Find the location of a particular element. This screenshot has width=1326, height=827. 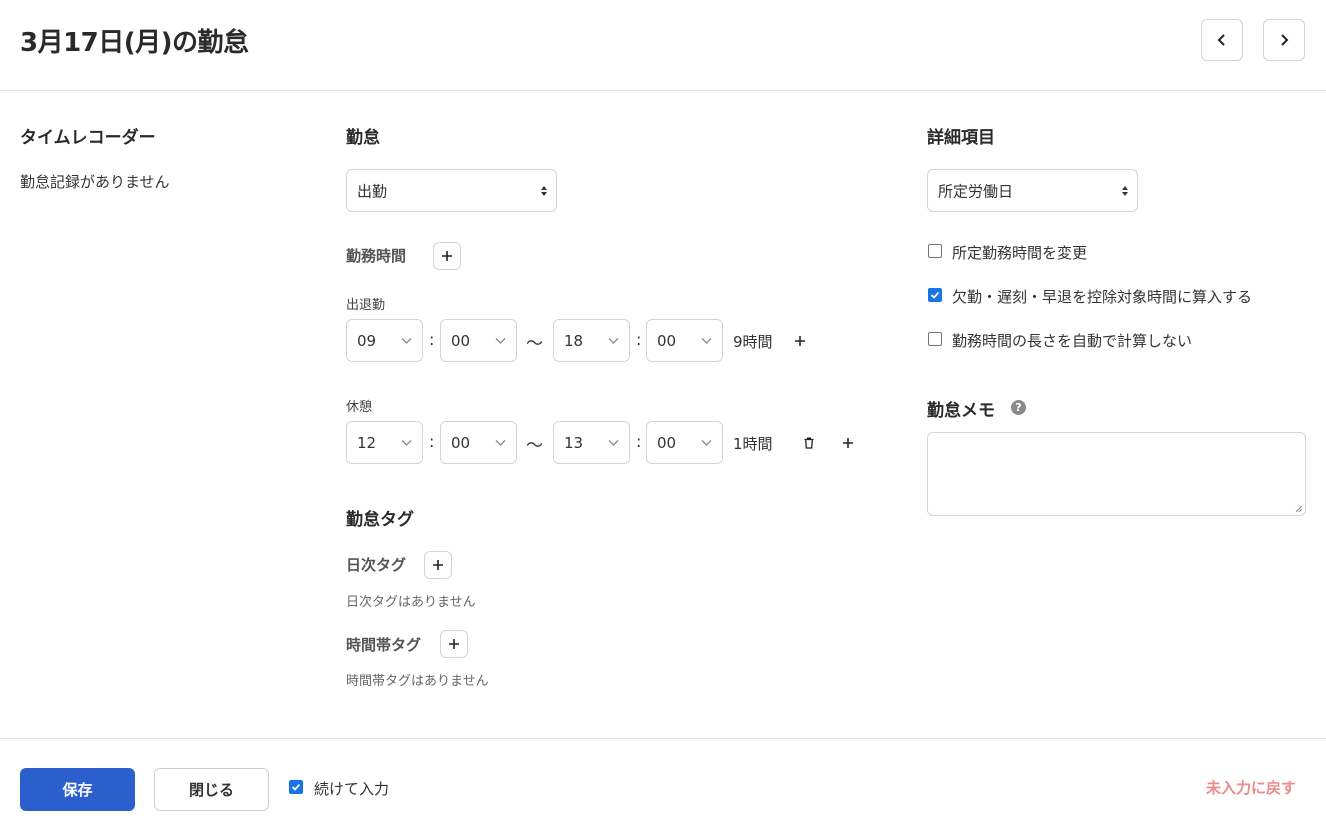

continue-input-label: 続けて入力 is located at coordinates (352, 789).